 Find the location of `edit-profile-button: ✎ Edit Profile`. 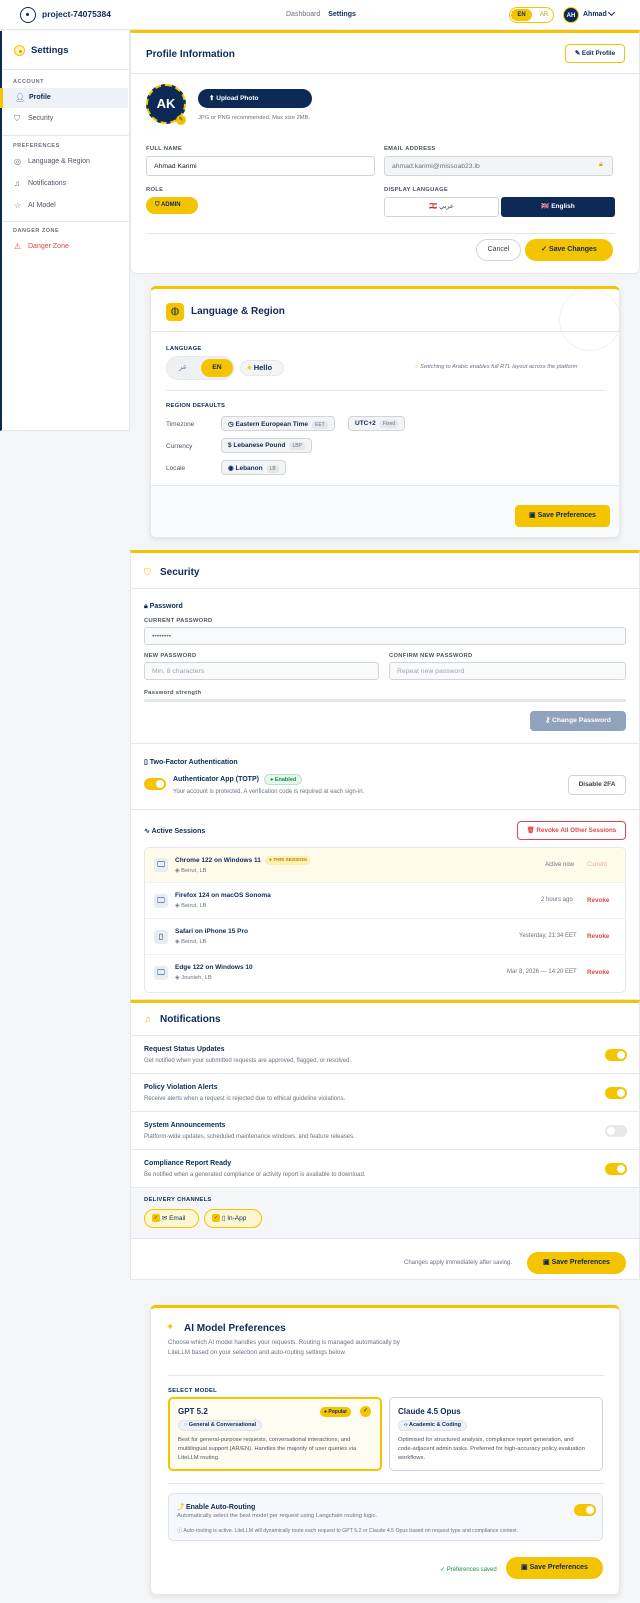

edit-profile-button: ✎ Edit Profile is located at coordinates (595, 53).